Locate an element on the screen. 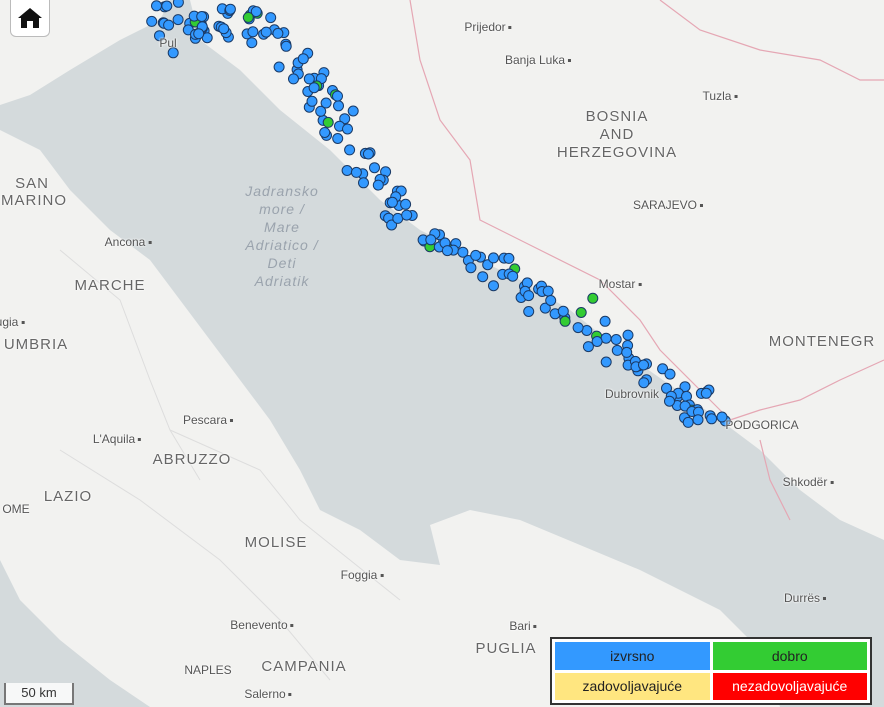 The height and width of the screenshot is (707, 884). label-montenegro: MONTENEGR is located at coordinates (822, 341).